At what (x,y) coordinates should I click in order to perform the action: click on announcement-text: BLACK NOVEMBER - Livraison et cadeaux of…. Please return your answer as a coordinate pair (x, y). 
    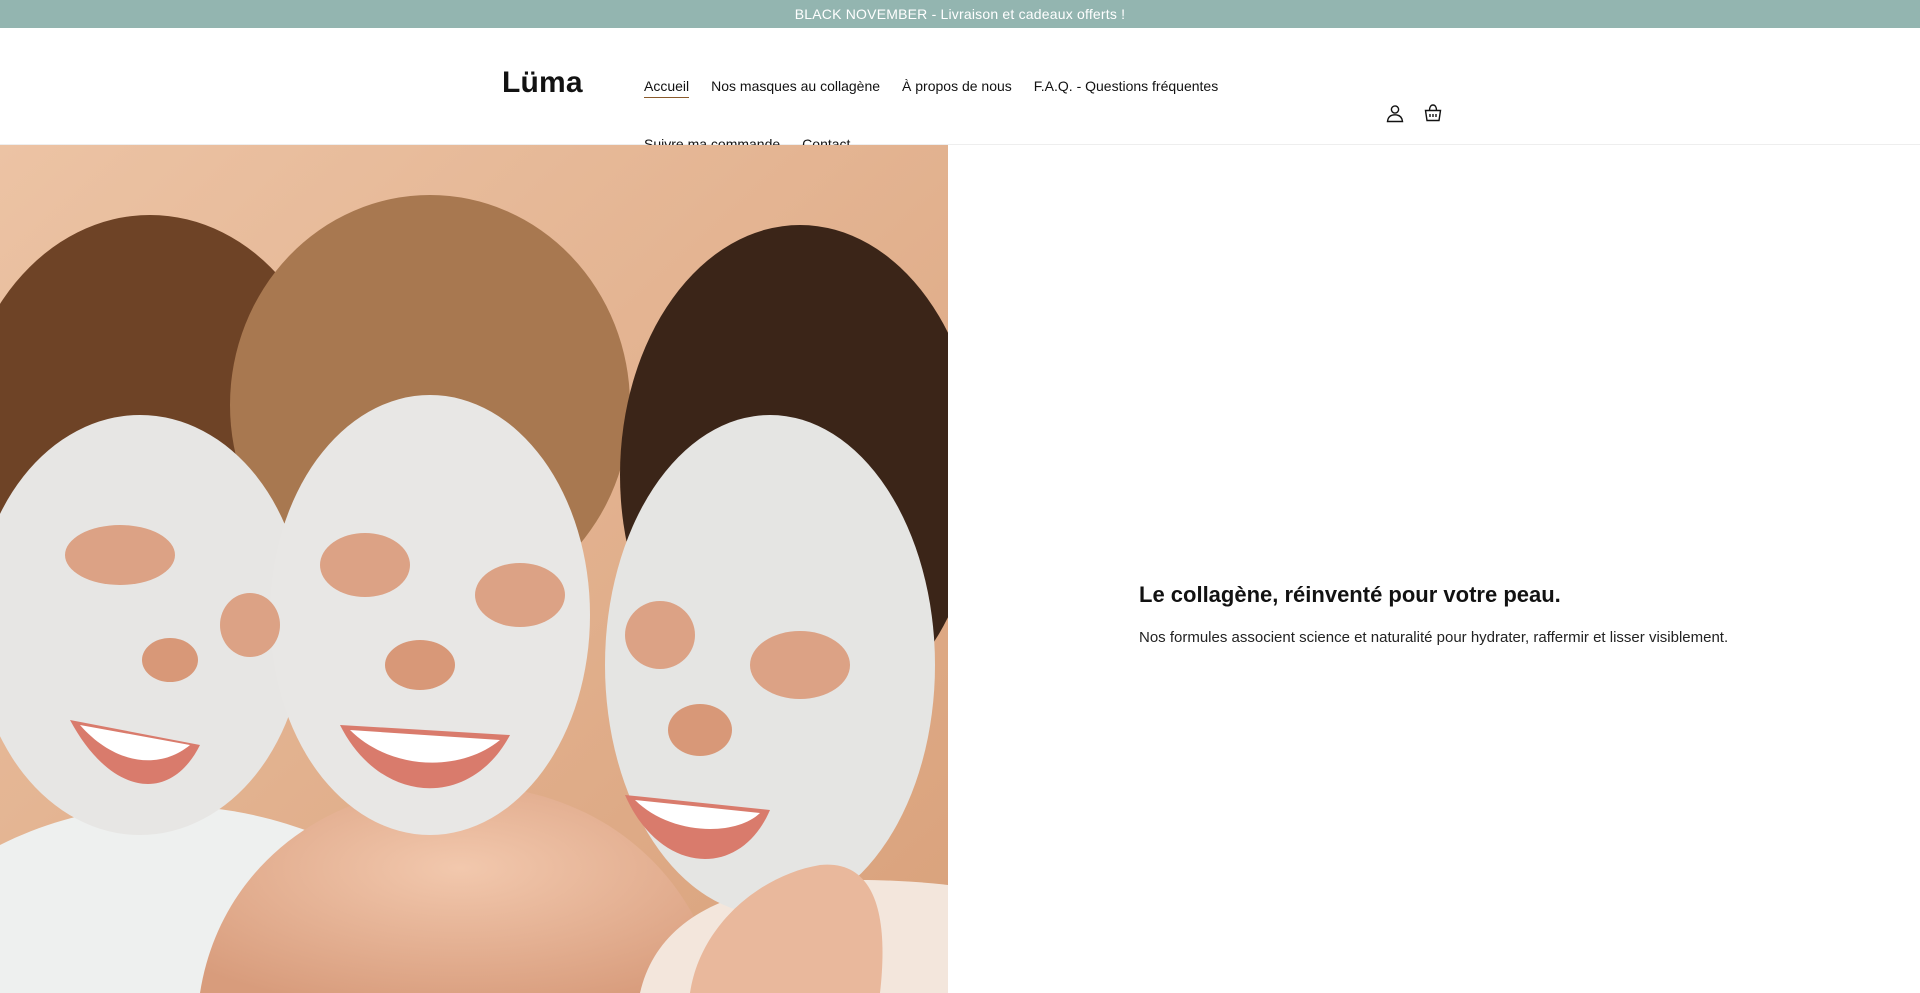
    Looking at the image, I should click on (960, 14).